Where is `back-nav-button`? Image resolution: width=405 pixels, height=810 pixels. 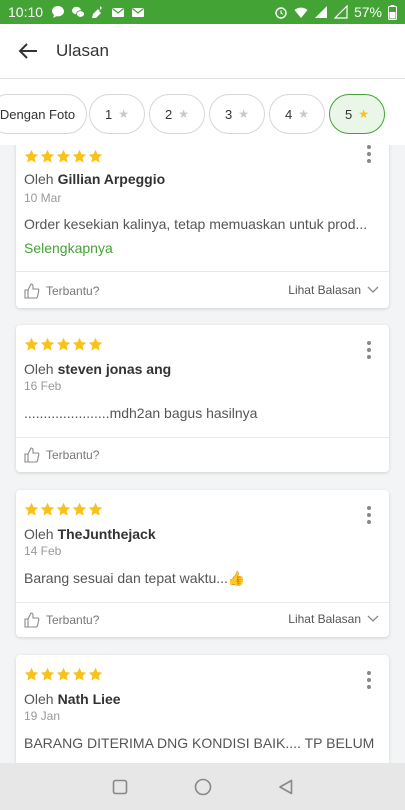
back-nav-button is located at coordinates (286, 787).